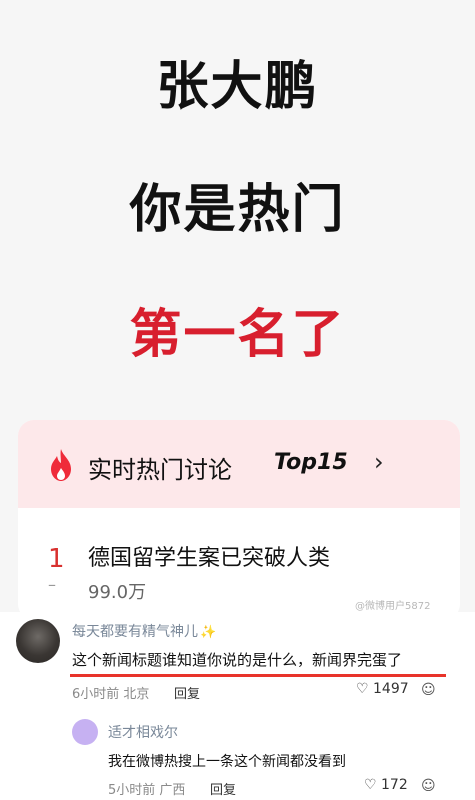 This screenshot has width=475, height=800. I want to click on rank-number: 1, so click(56, 559).